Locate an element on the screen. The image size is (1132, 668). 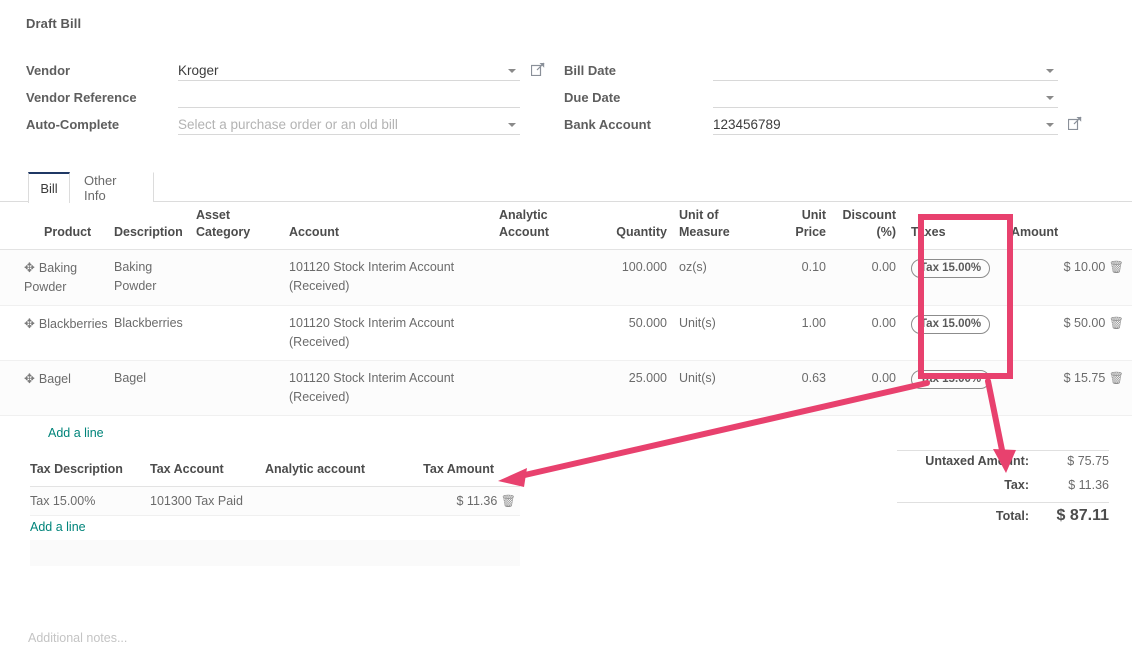
col-account: Account is located at coordinates (388, 226).